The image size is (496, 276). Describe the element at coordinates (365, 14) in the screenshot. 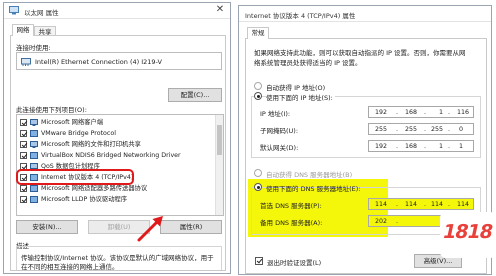

I see `ipv4-properties-titlebar: Internet 协议版本 4 (TCP/IPv4) 属性` at that location.